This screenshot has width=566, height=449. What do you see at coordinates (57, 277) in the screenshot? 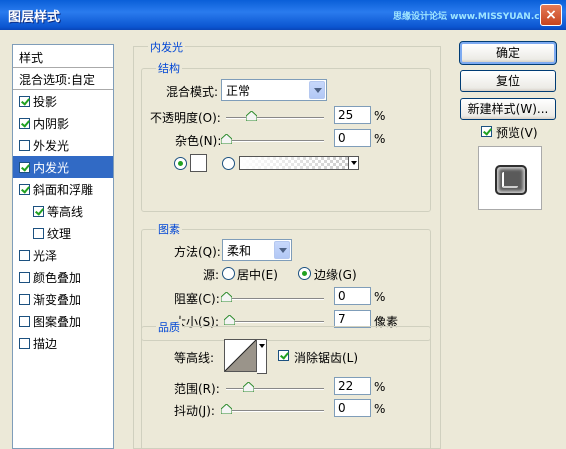
I see `style-item-label: 颜色叠加` at bounding box center [57, 277].